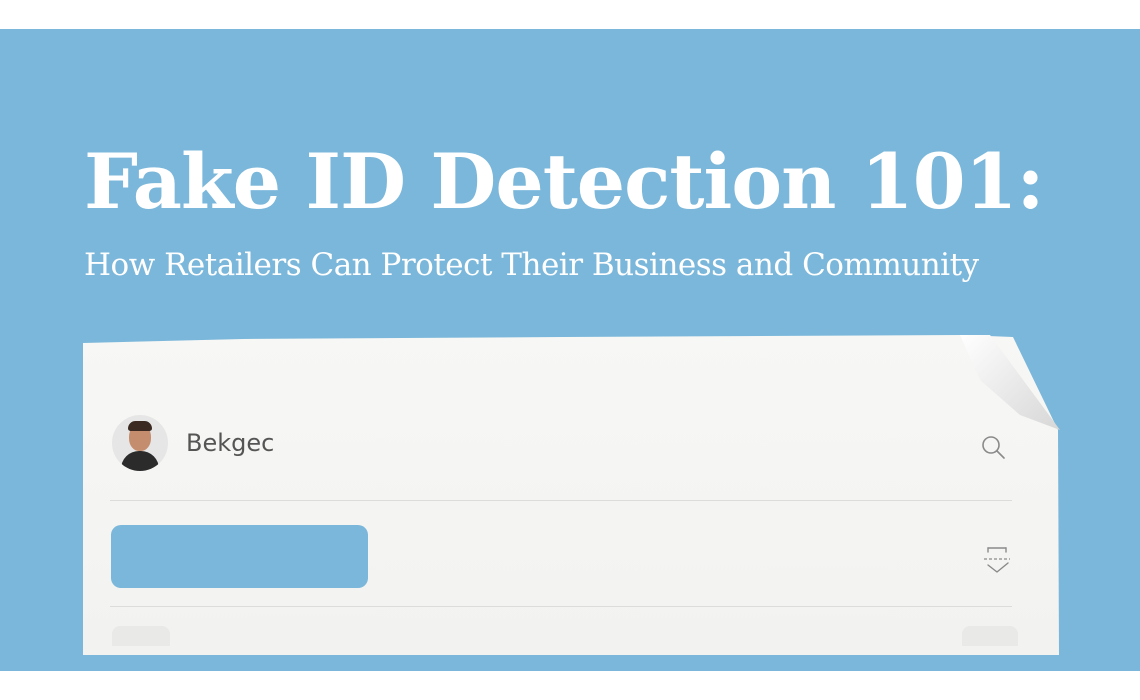 This screenshot has height=700, width=1140. What do you see at coordinates (997, 559) in the screenshot?
I see `id-scan-icon` at bounding box center [997, 559].